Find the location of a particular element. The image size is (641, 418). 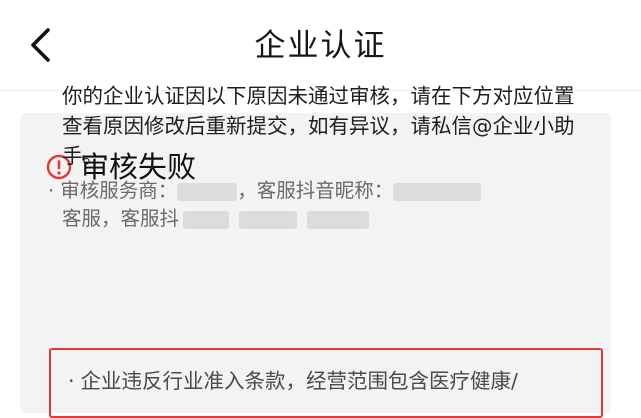

reviewer-prefix: 审核服务商： is located at coordinates (119, 190).